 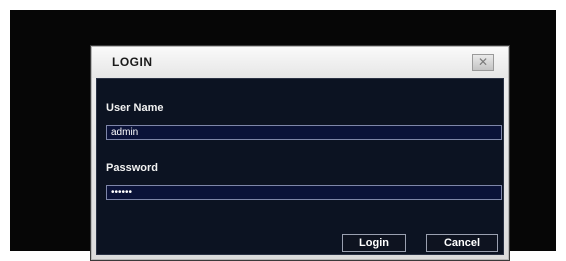 I want to click on password-field: ••••••, so click(x=304, y=192).